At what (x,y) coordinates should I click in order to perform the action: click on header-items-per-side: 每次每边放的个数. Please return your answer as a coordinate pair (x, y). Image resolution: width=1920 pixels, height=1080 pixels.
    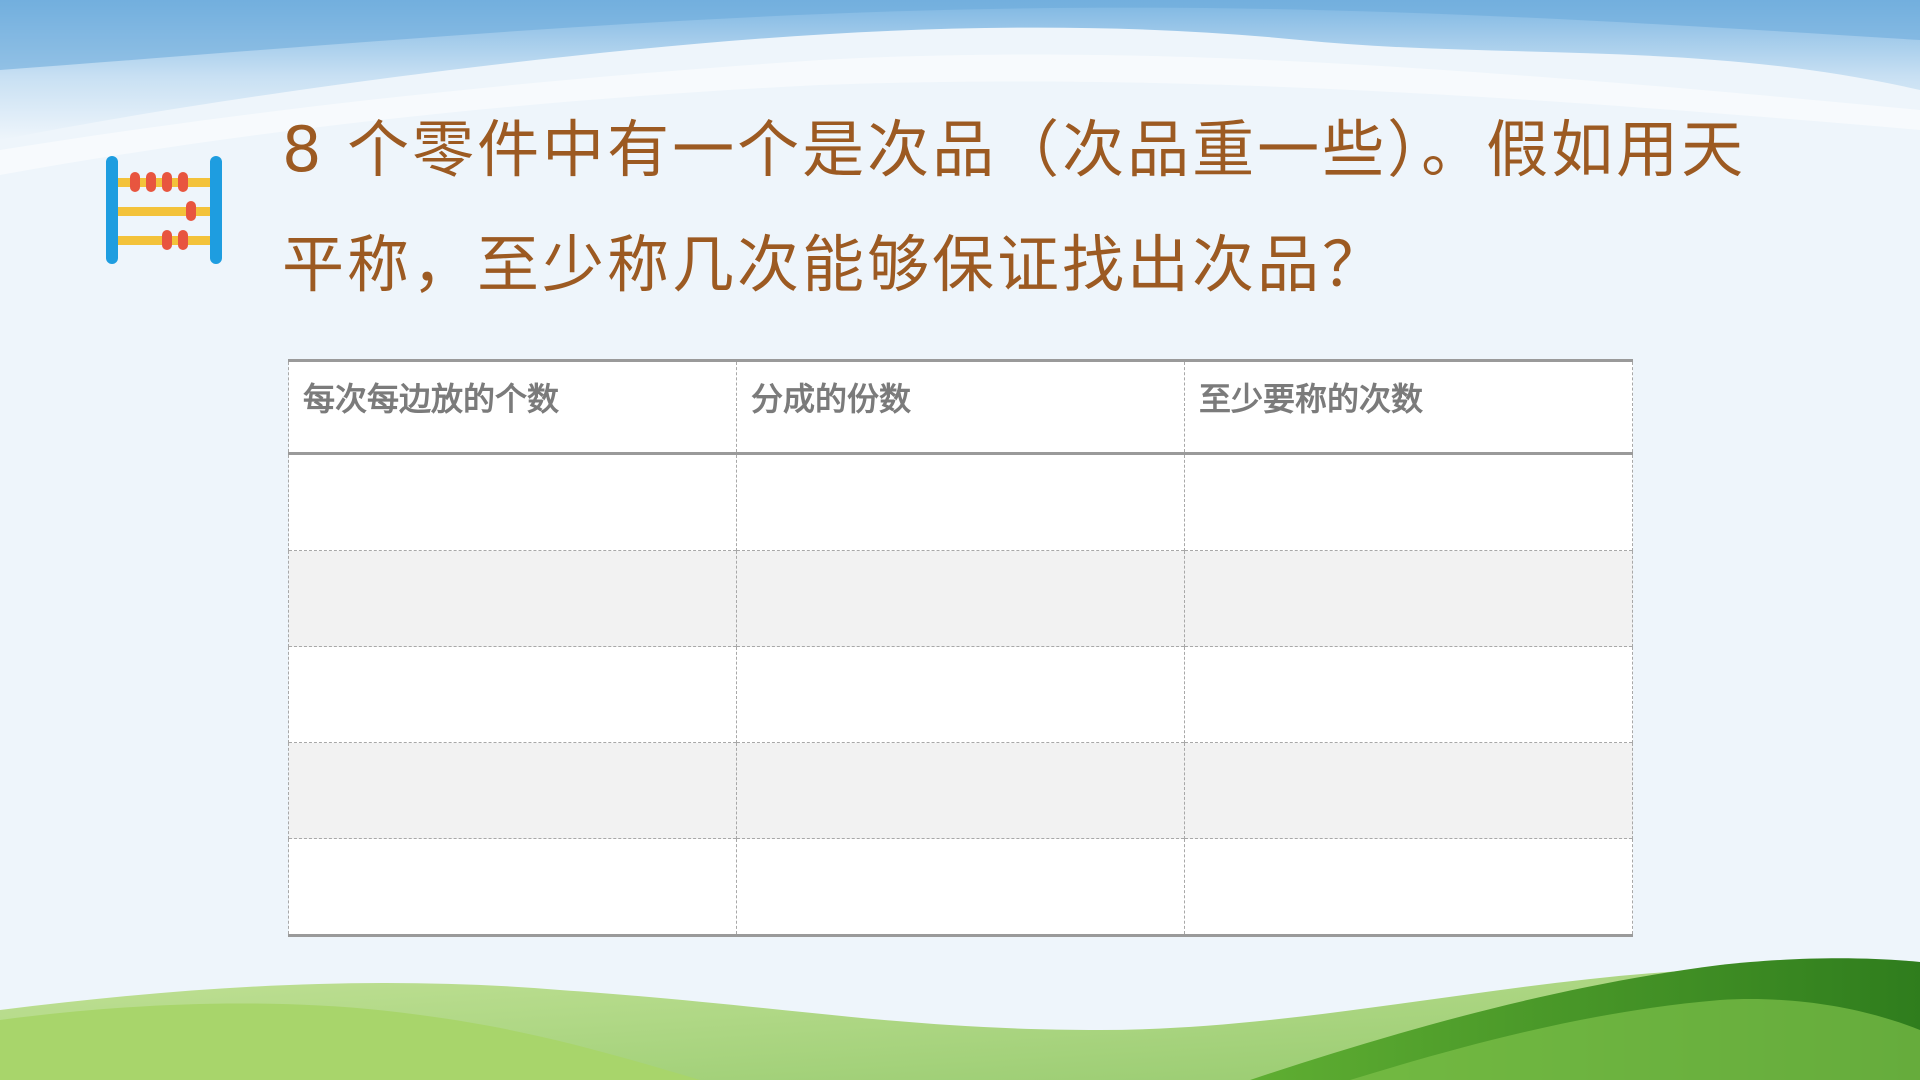
    Looking at the image, I should click on (512, 407).